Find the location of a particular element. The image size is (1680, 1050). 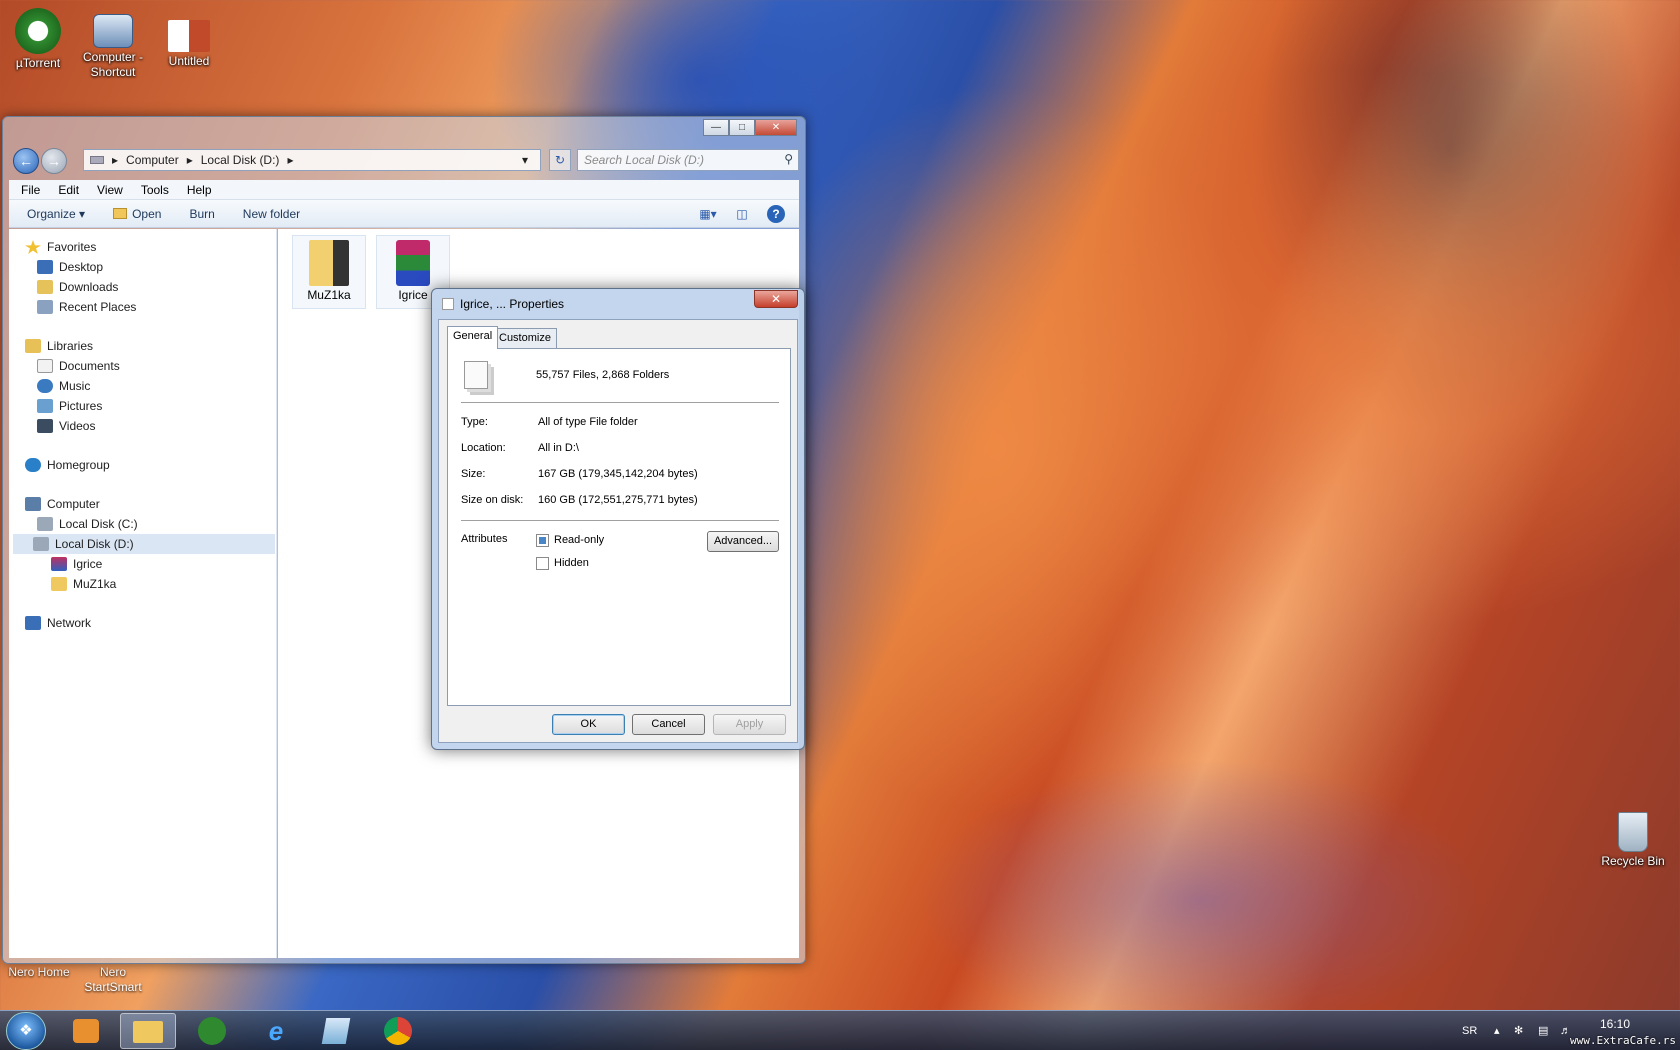

menu-bar: File Edit View Tools Help is located at coordinates (404, 190).